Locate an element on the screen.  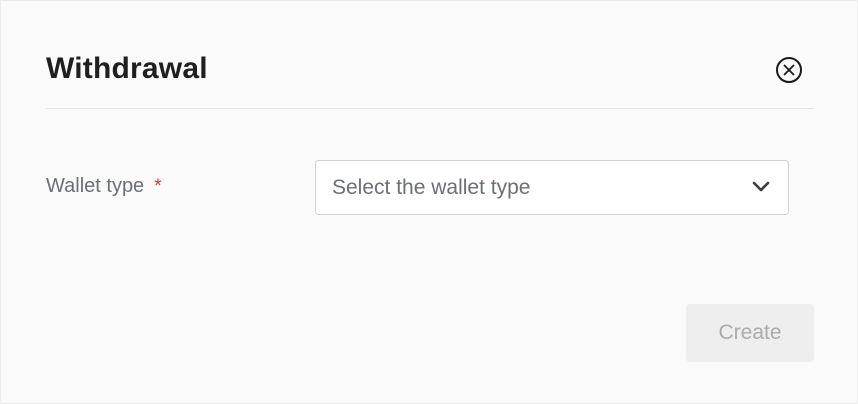
close-button is located at coordinates (789, 70).